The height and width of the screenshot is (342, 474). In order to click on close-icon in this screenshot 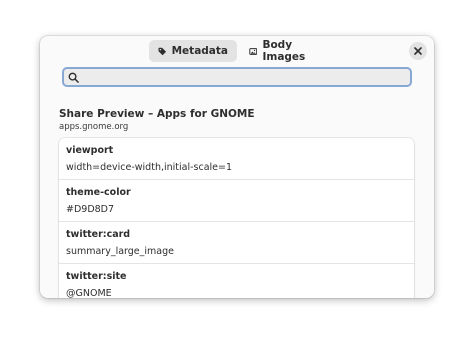, I will do `click(418, 51)`.